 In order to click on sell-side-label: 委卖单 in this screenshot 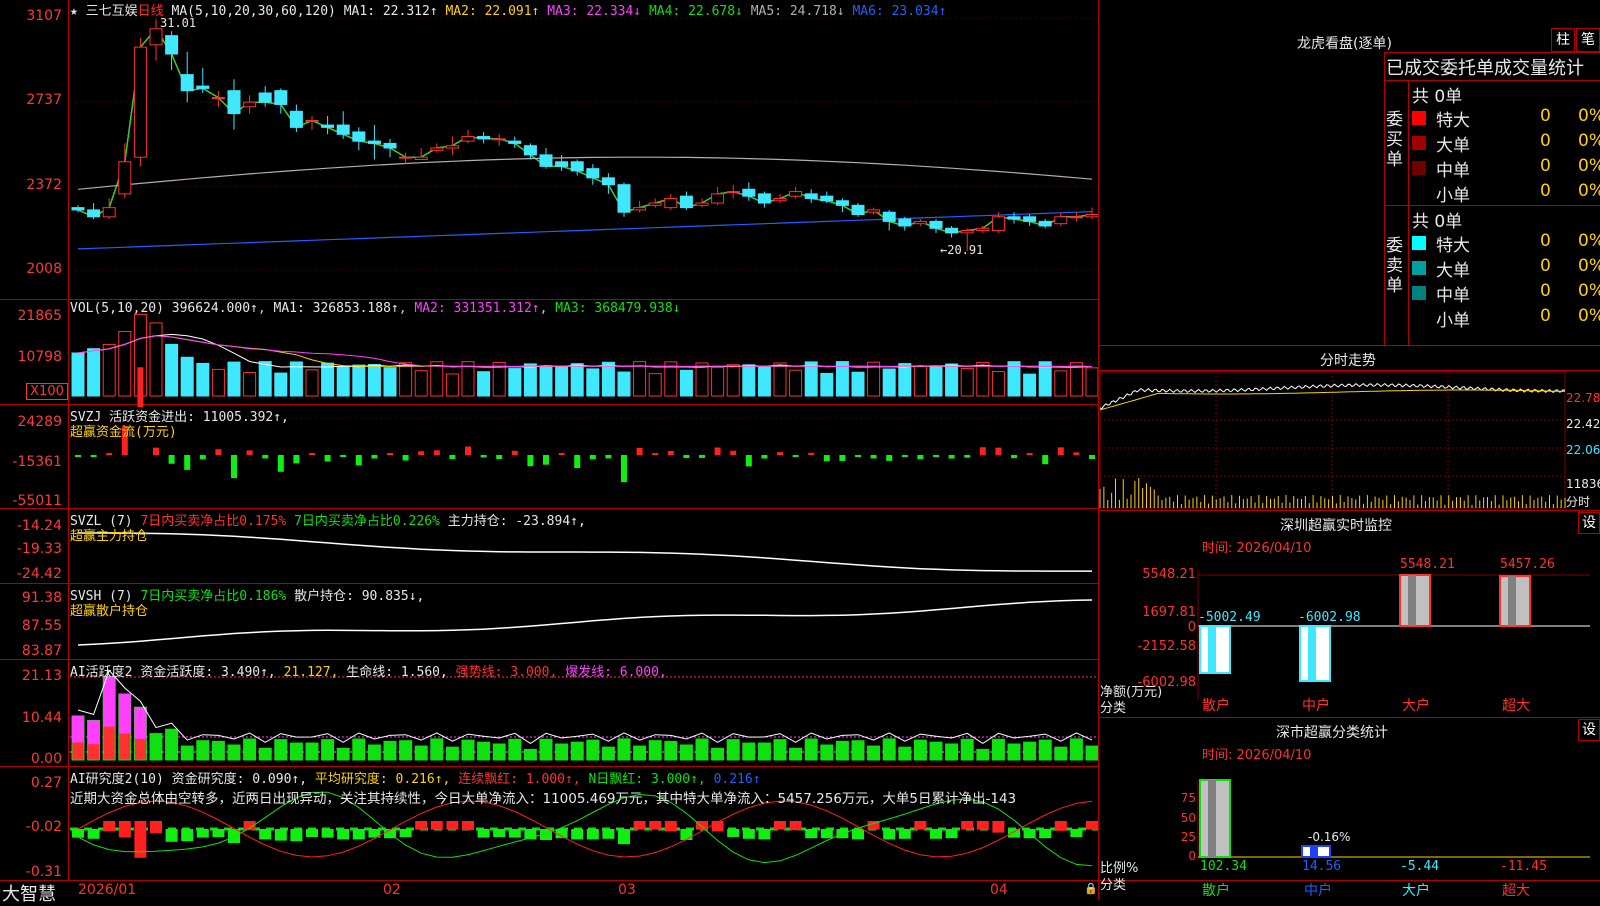, I will do `click(1396, 266)`.